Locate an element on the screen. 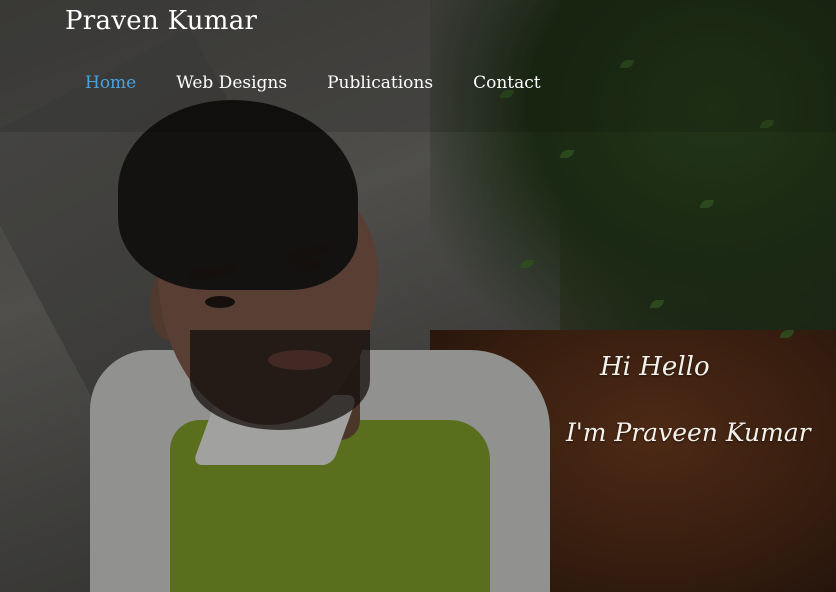  nav-link-web-designs: Web Designs is located at coordinates (231, 83).